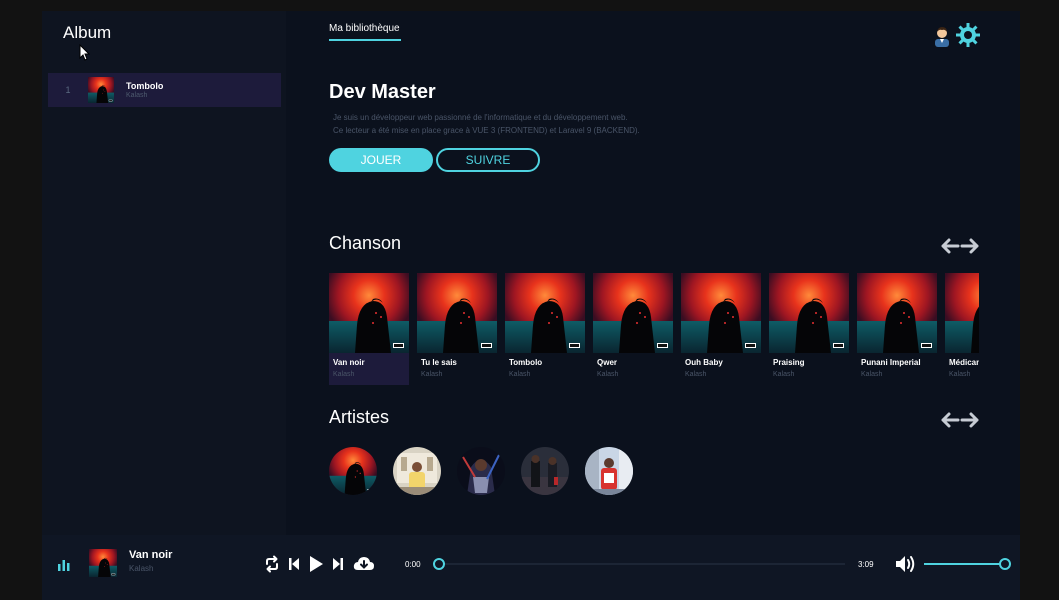 This screenshot has height=600, width=1059. I want to click on album-index: 1, so click(68, 90).